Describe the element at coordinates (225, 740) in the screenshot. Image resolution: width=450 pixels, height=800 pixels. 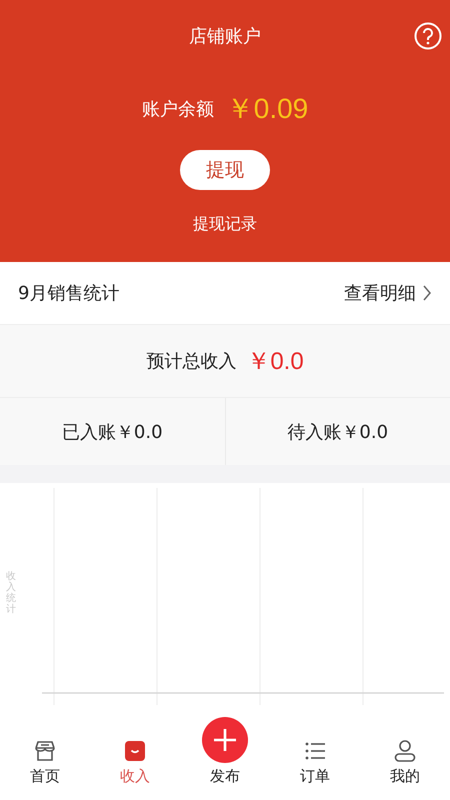
I see `plus-icon` at that location.